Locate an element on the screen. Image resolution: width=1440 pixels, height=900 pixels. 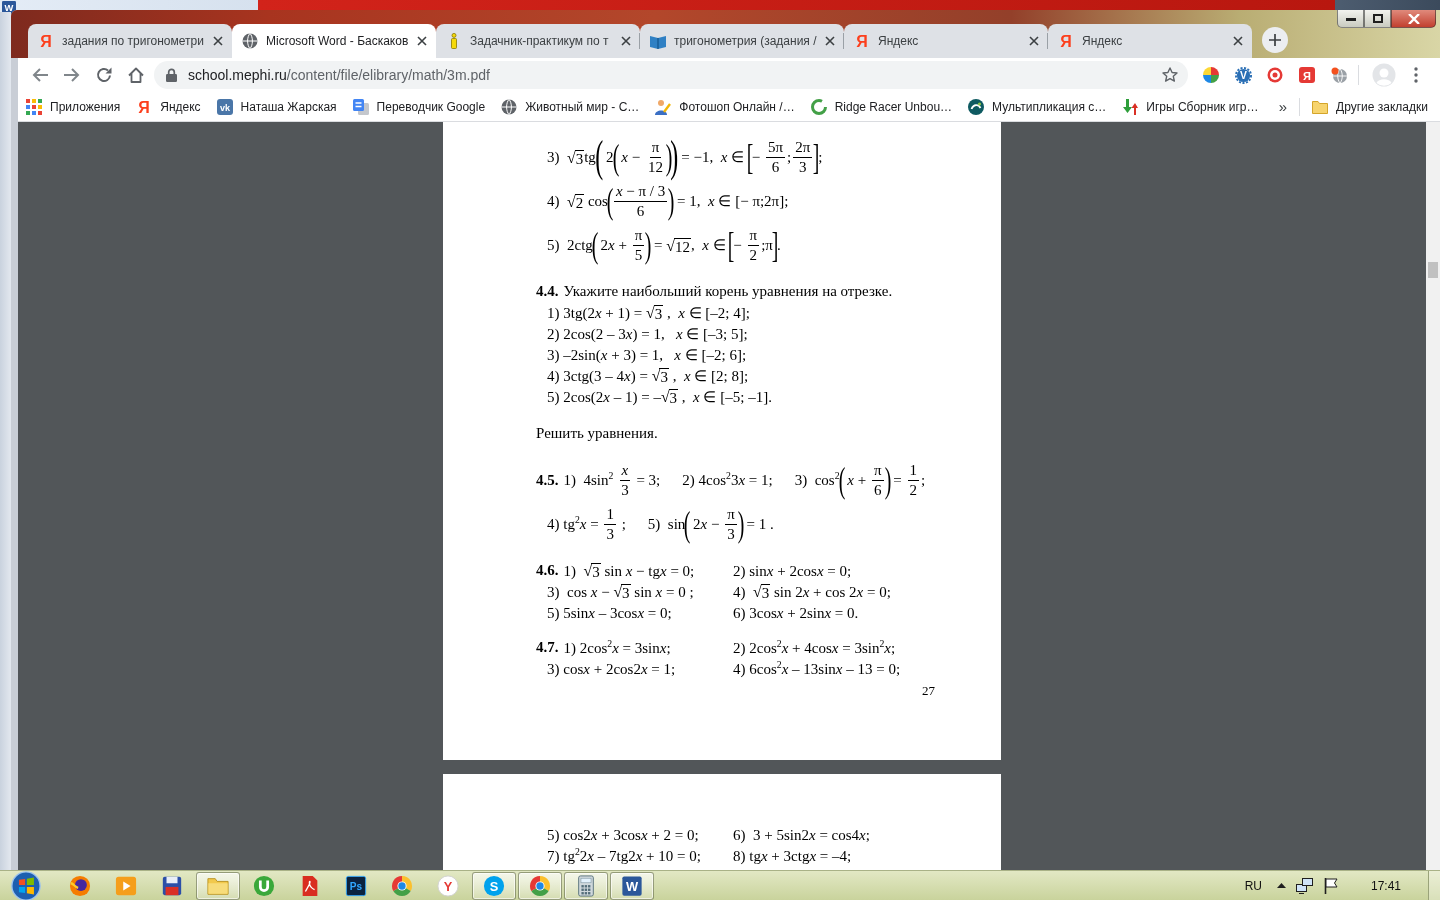
problem-number: 4.7. is located at coordinates (547, 647).